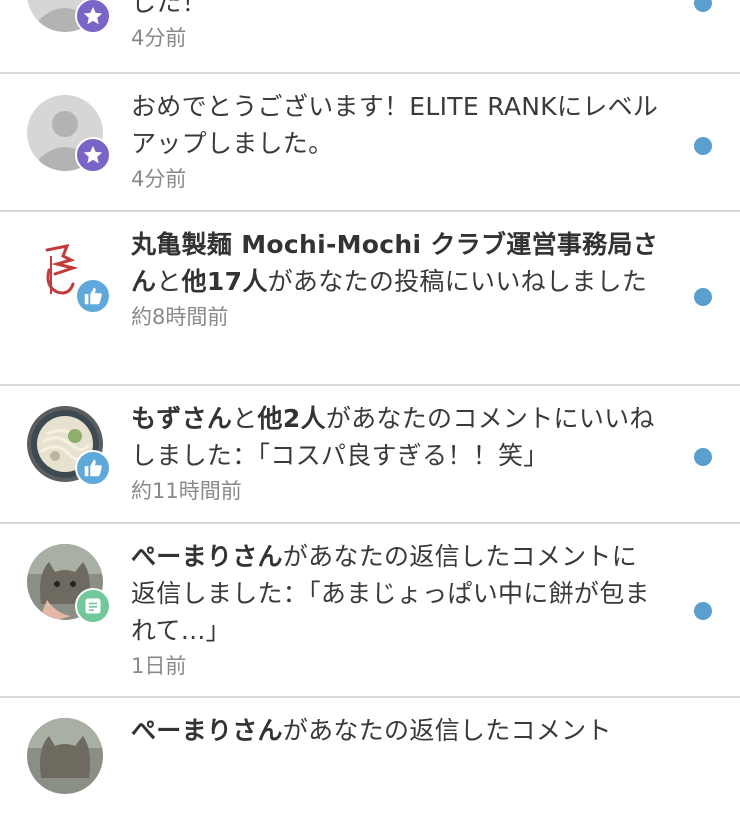 Image resolution: width=740 pixels, height=818 pixels. Describe the element at coordinates (180, 317) in the screenshot. I see `notification-time: 約8時間前` at that location.